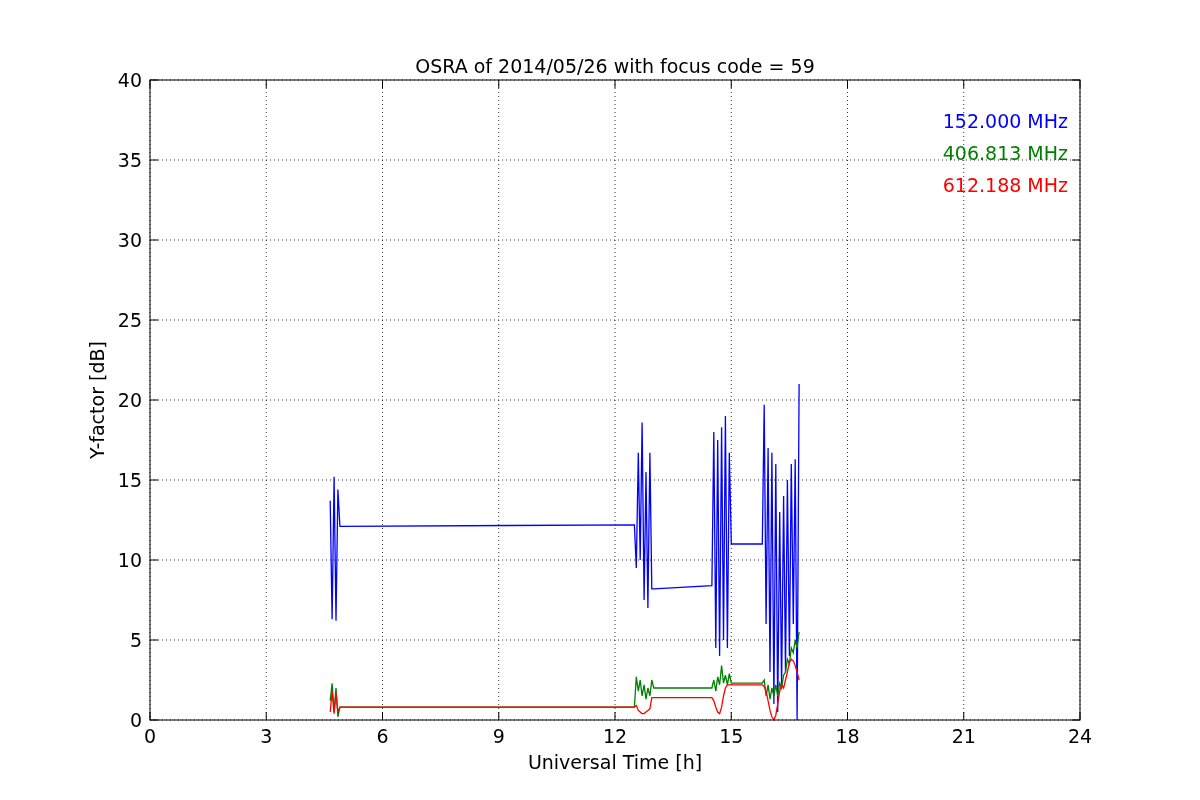  What do you see at coordinates (135, 640) in the screenshot?
I see `y-tick-label: 5` at bounding box center [135, 640].